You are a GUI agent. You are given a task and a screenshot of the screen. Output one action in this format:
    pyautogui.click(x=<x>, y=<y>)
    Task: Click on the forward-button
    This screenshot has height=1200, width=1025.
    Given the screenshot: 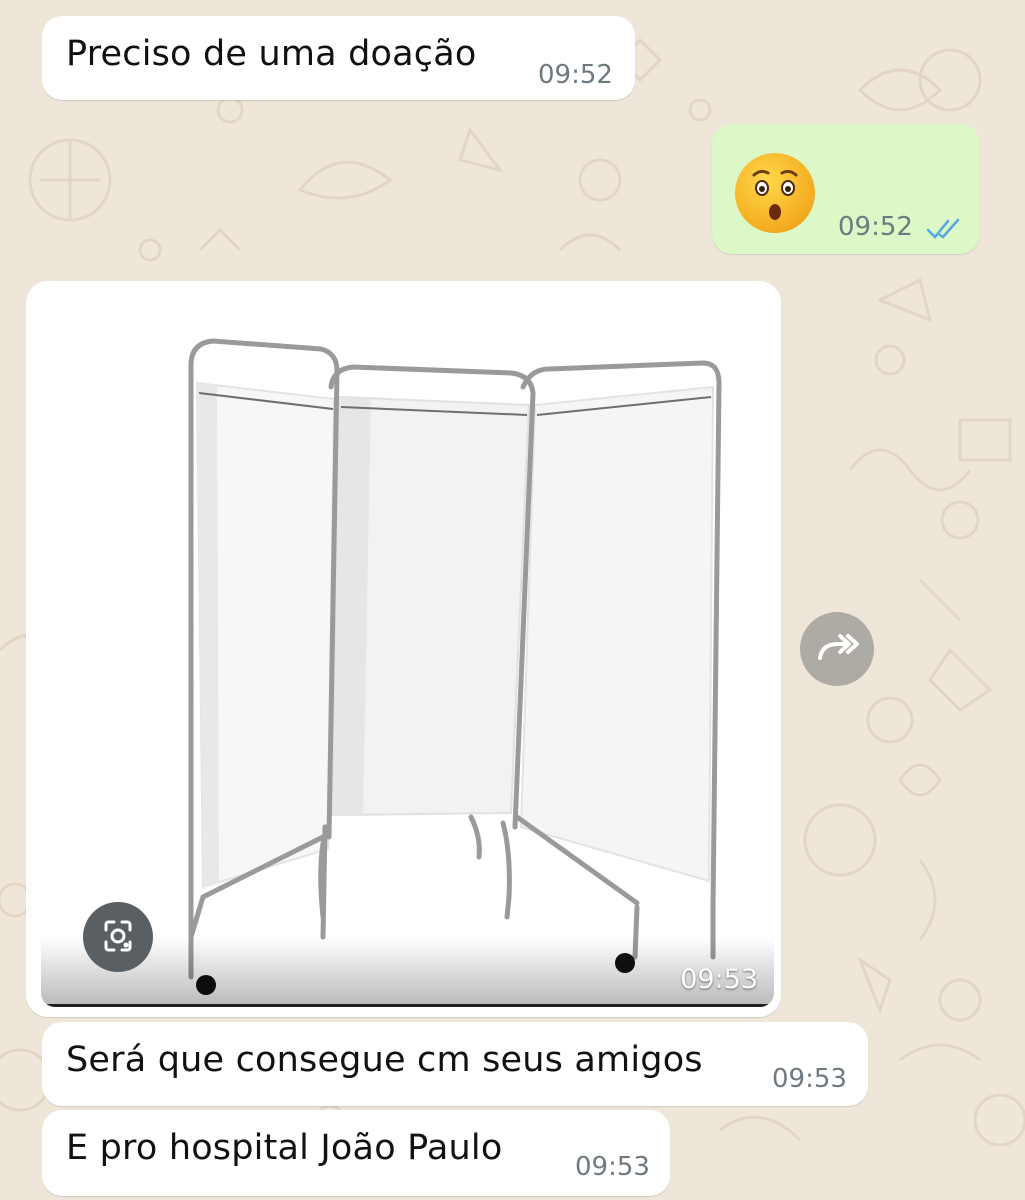 What is the action you would take?
    pyautogui.click(x=837, y=649)
    